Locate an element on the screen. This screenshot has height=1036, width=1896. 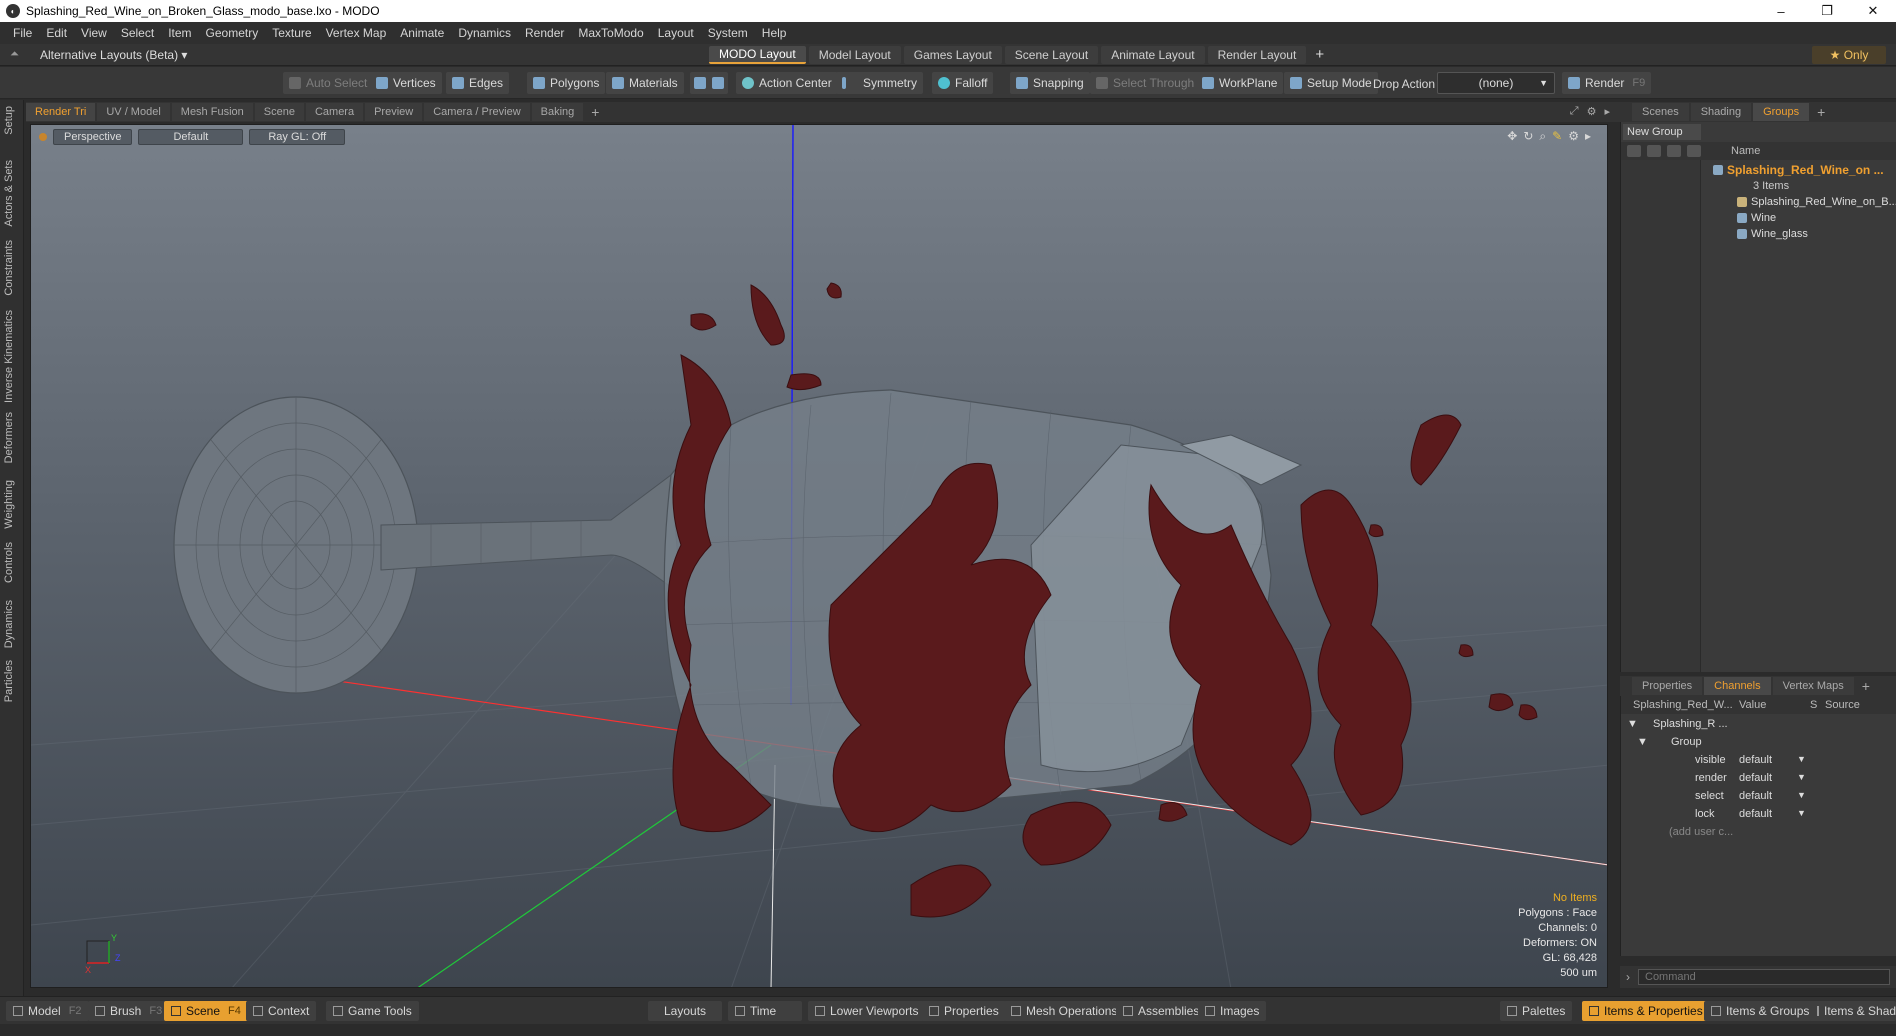
vertices-button: Vertices is located at coordinates (406, 83).